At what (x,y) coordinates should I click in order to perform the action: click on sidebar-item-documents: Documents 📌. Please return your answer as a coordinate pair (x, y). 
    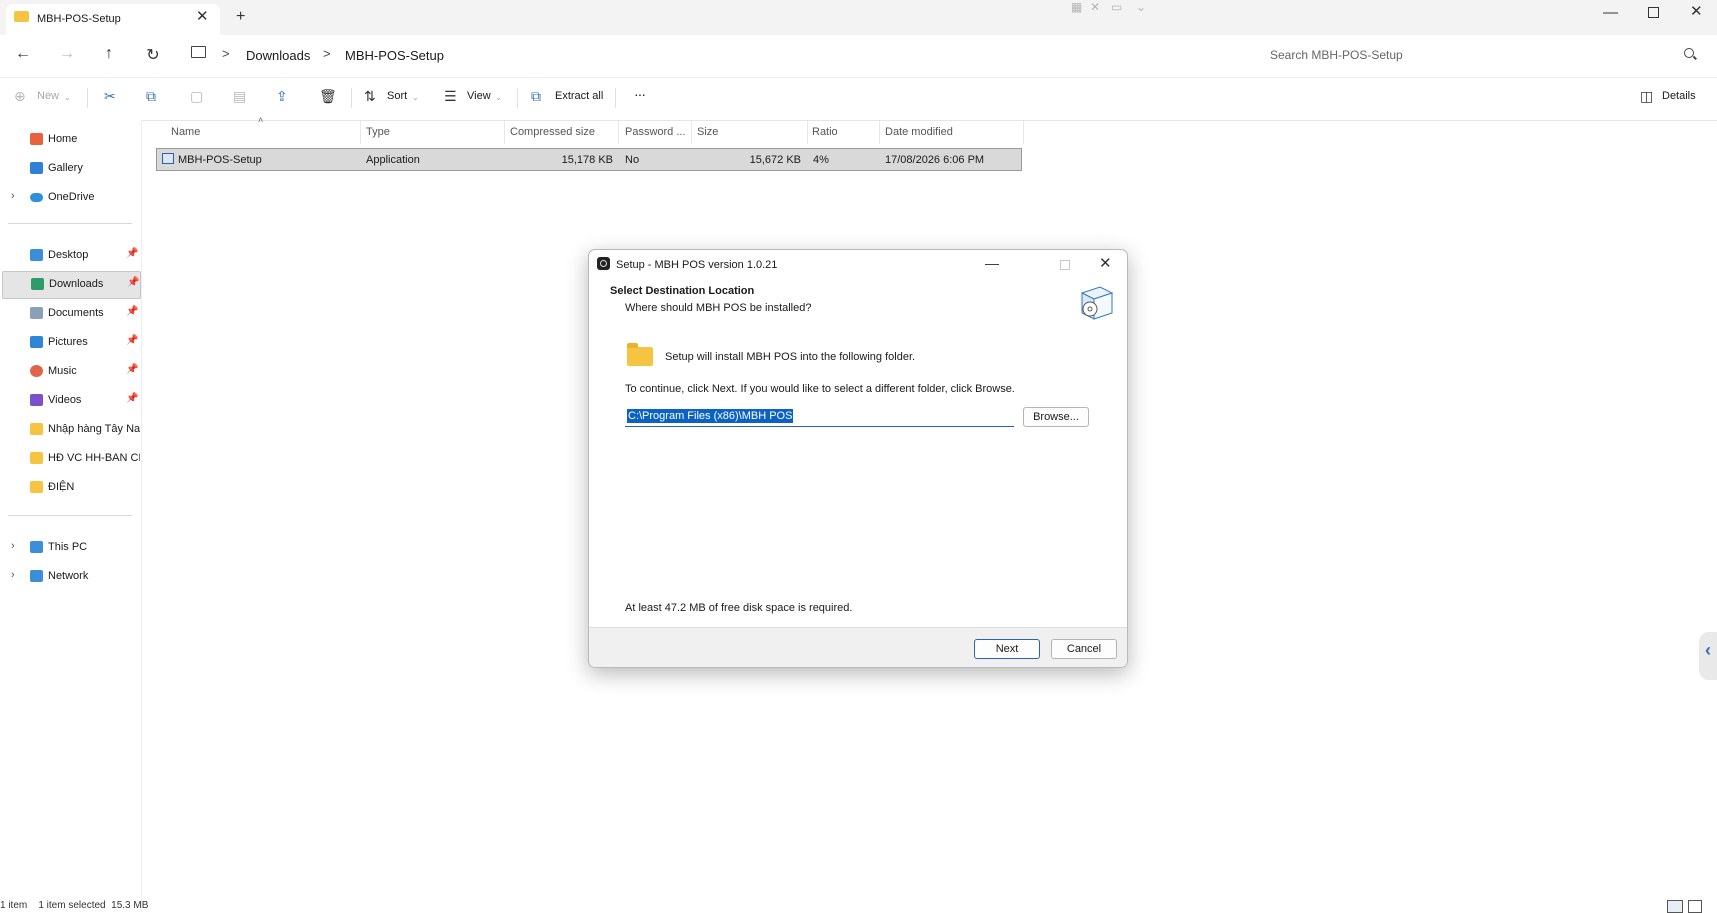
    Looking at the image, I should click on (70, 314).